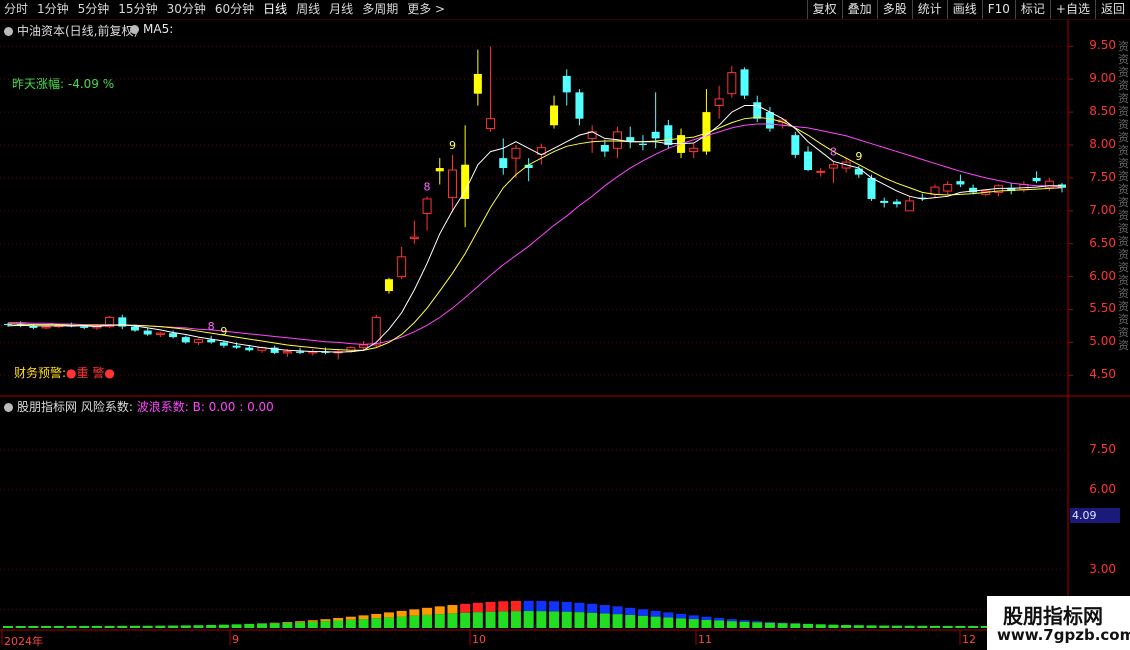 This screenshot has width=1130, height=650. I want to click on indicator-header: 股朋指标网 风险系数: 波浪系数: B: 0.00 : 0.00, so click(139, 406).